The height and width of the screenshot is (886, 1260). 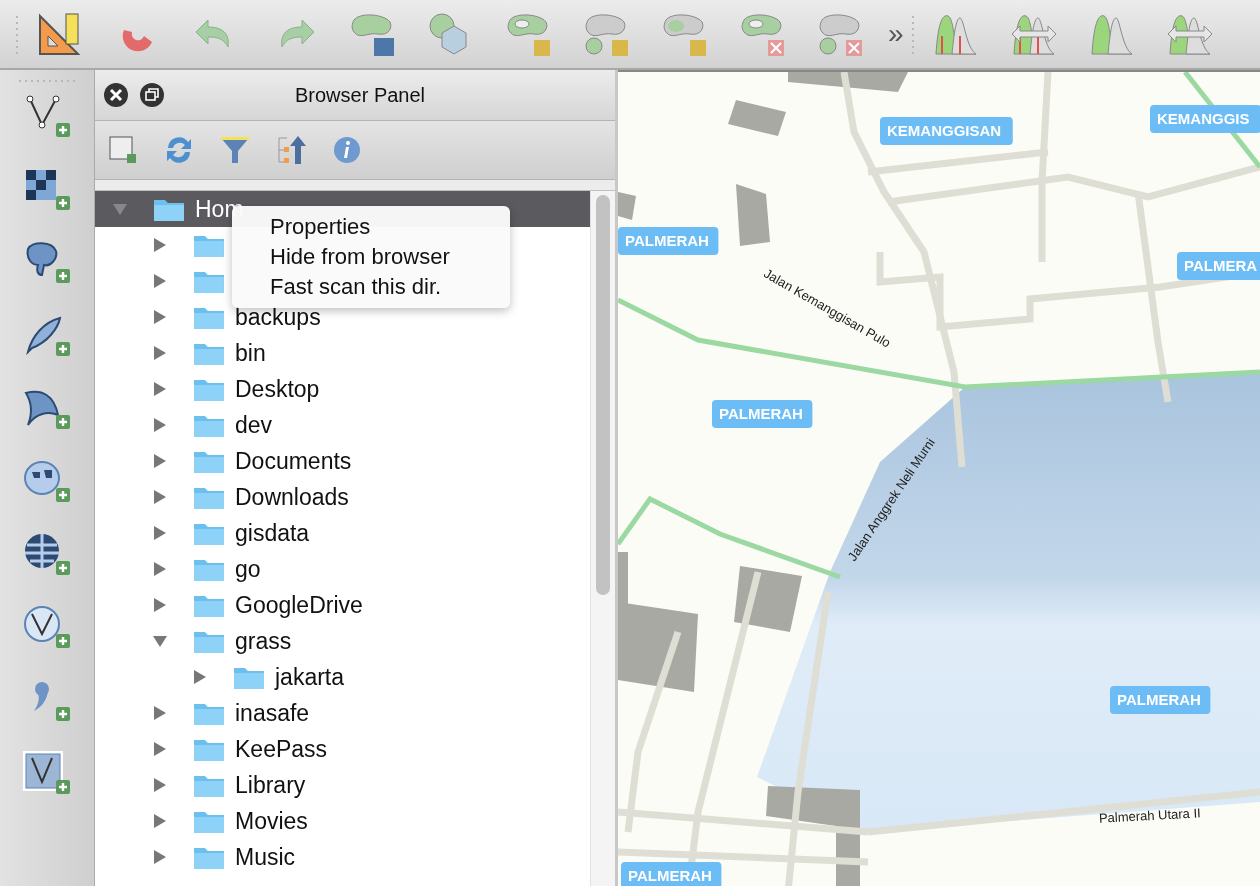 What do you see at coordinates (248, 569) in the screenshot?
I see `folder-name: go` at bounding box center [248, 569].